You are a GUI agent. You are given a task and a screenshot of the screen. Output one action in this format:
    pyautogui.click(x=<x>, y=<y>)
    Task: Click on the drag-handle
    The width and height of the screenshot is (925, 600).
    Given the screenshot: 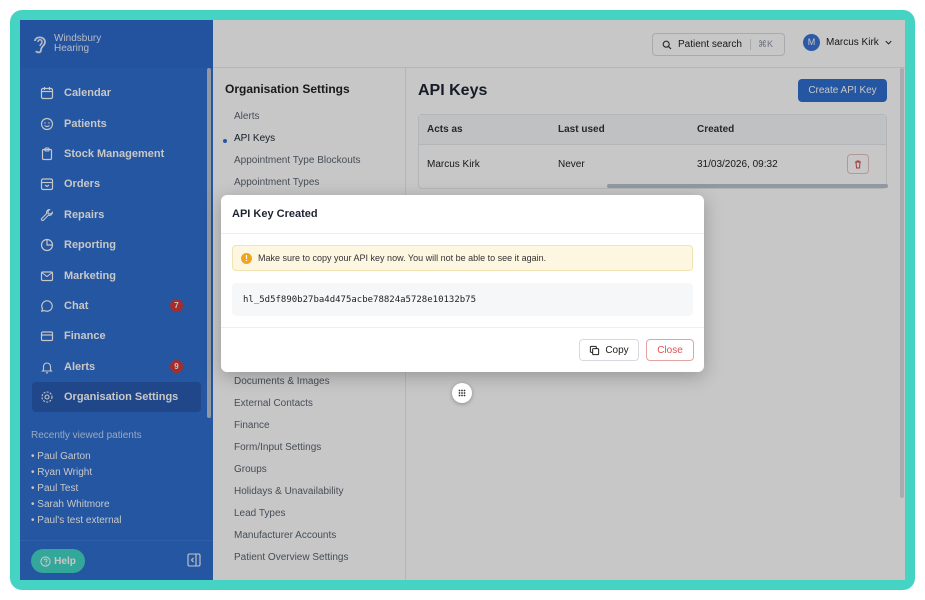 What is the action you would take?
    pyautogui.click(x=462, y=393)
    